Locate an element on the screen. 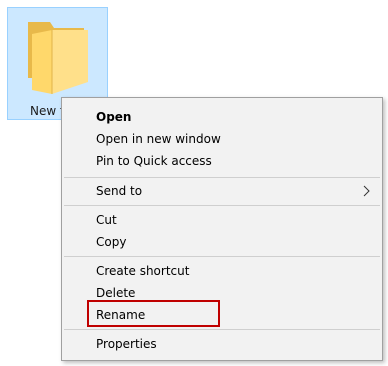  menu-item-send-to: Send to is located at coordinates (222, 191).